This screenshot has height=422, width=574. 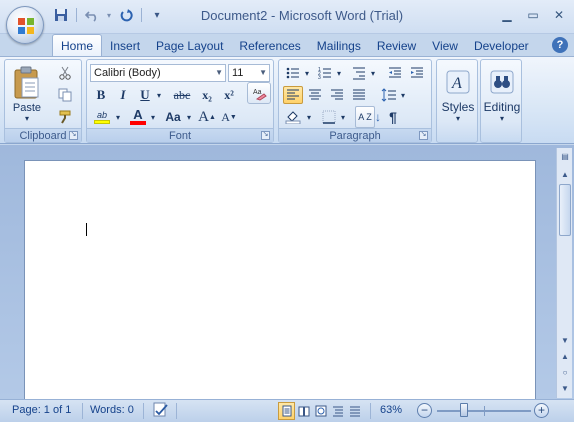 I want to click on maximize-icon: ▭, so click(x=533, y=15).